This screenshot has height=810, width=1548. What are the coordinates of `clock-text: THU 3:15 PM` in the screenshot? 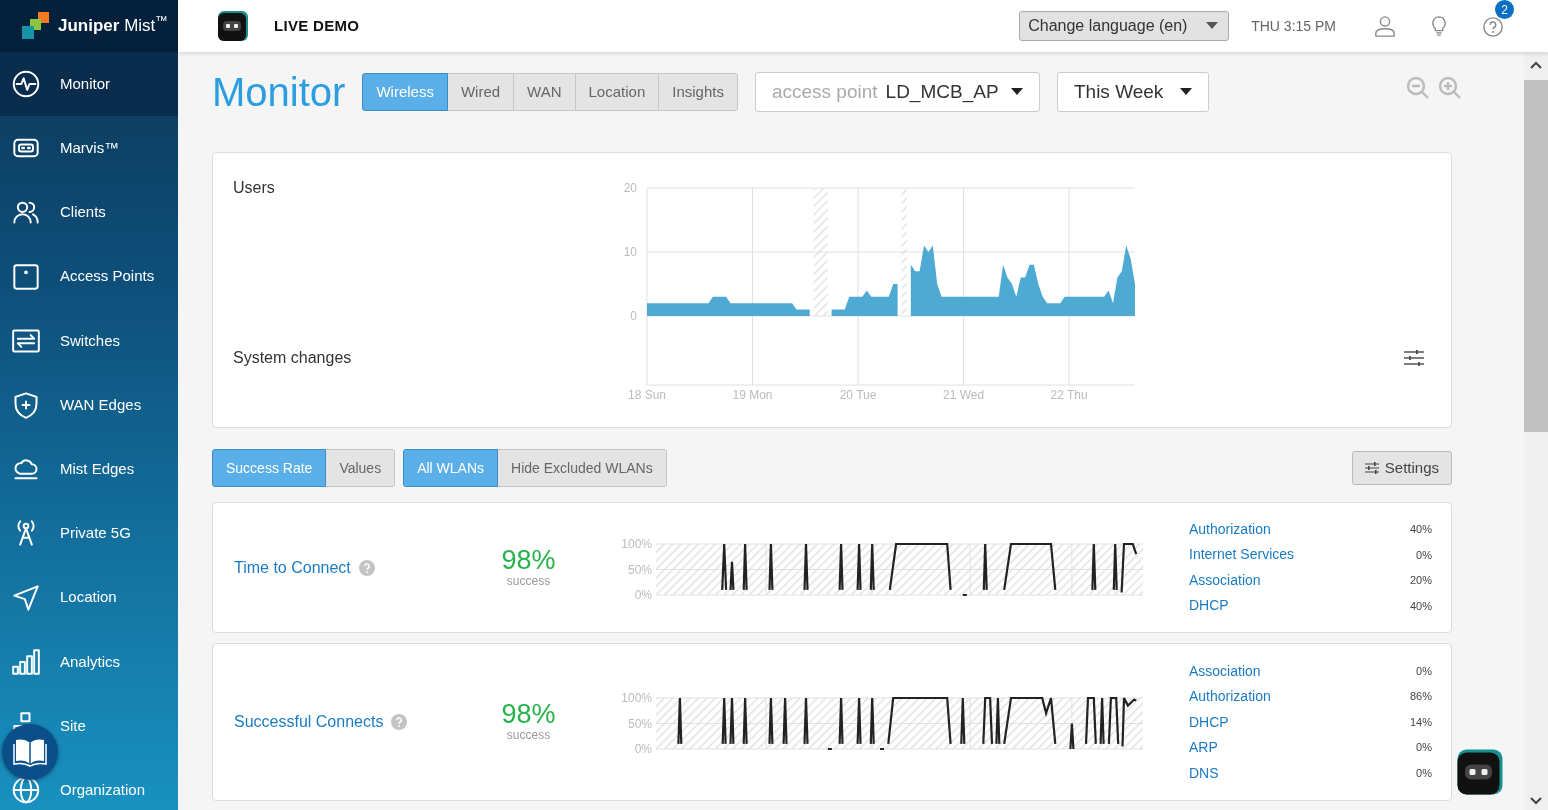 It's located at (1293, 26).